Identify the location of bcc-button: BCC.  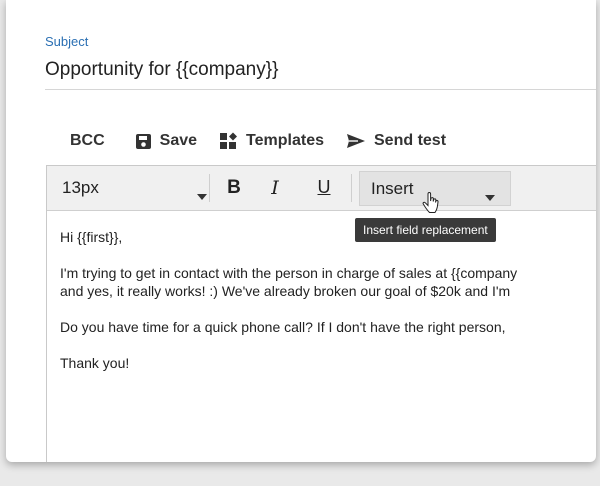
(87, 141).